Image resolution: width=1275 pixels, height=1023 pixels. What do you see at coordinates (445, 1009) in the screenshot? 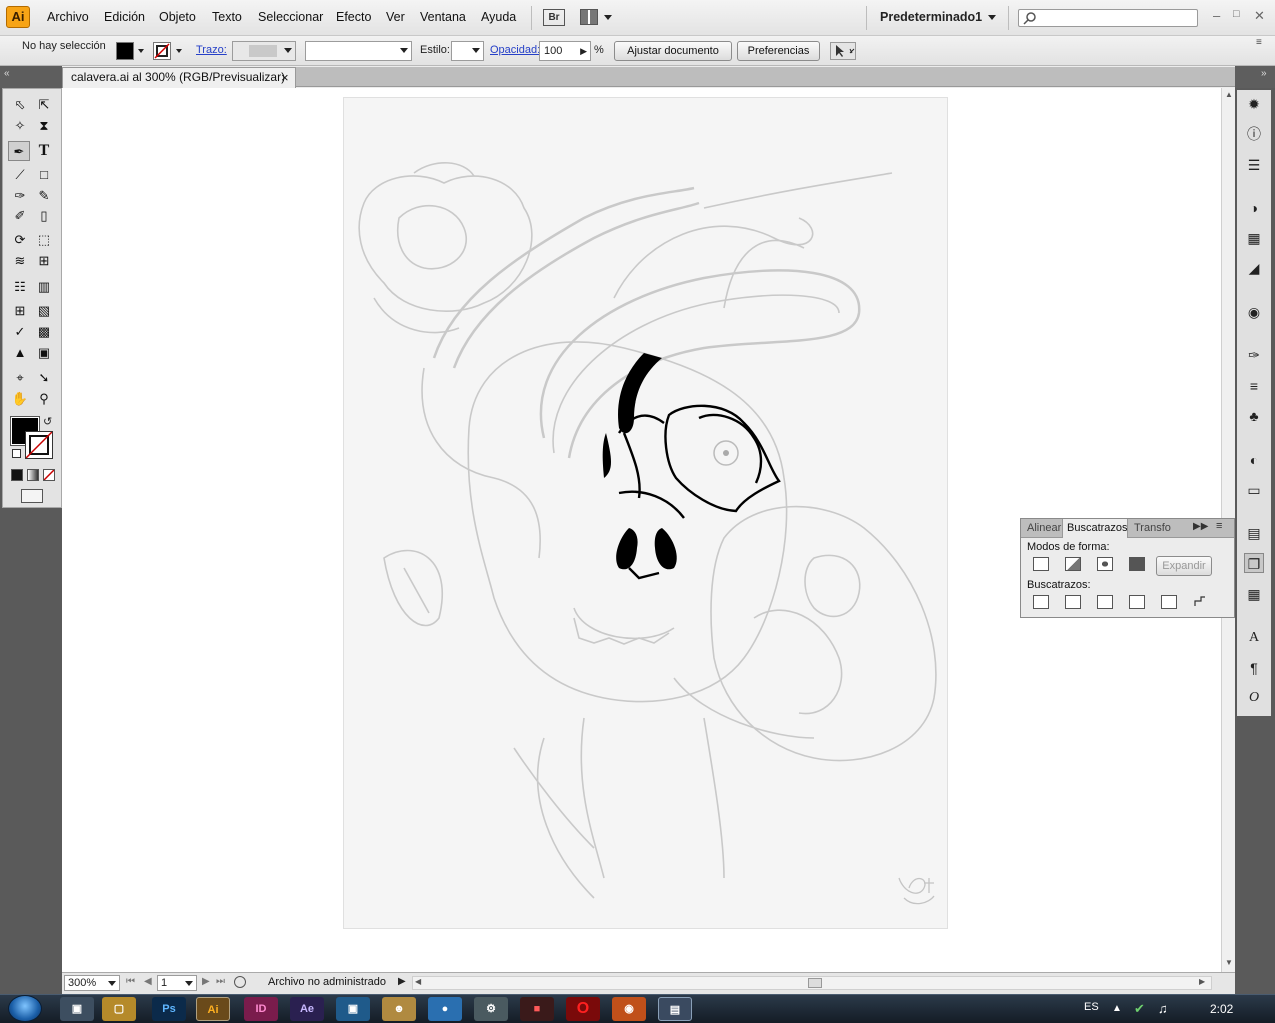
I see `browser-icon: ●` at bounding box center [445, 1009].